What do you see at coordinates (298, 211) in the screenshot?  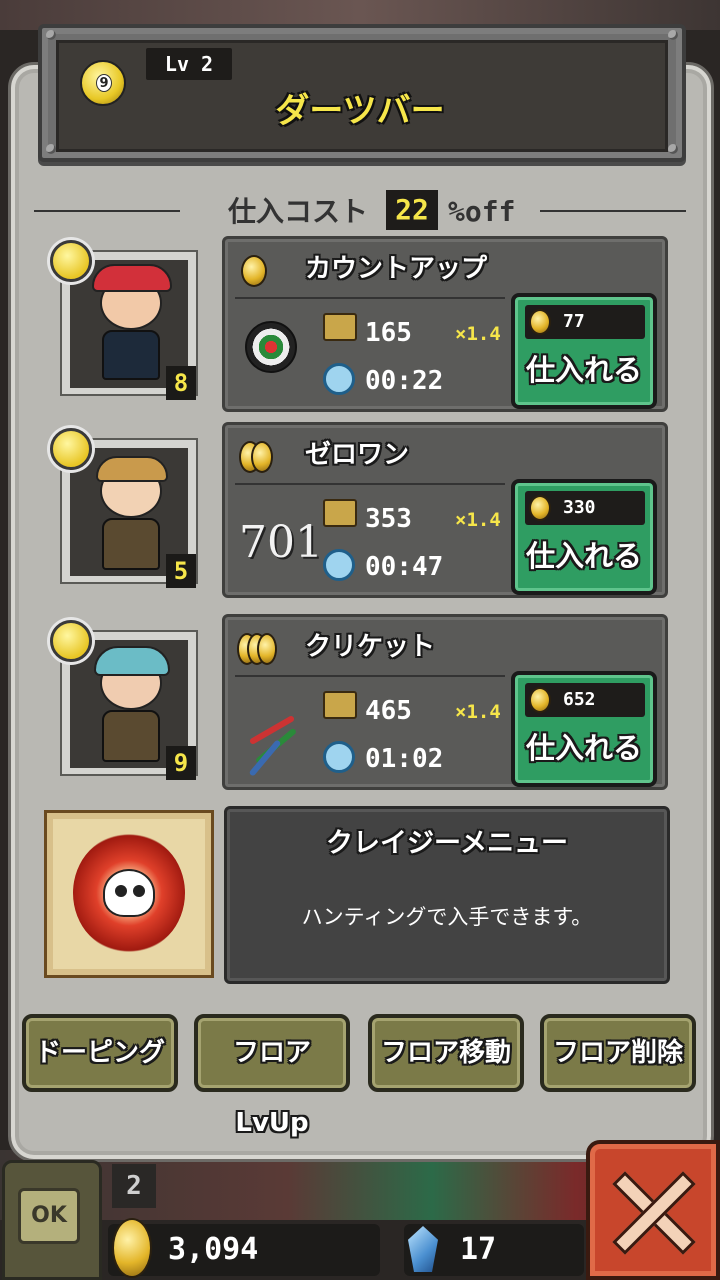 I see `cost-label: 仕入コスト` at bounding box center [298, 211].